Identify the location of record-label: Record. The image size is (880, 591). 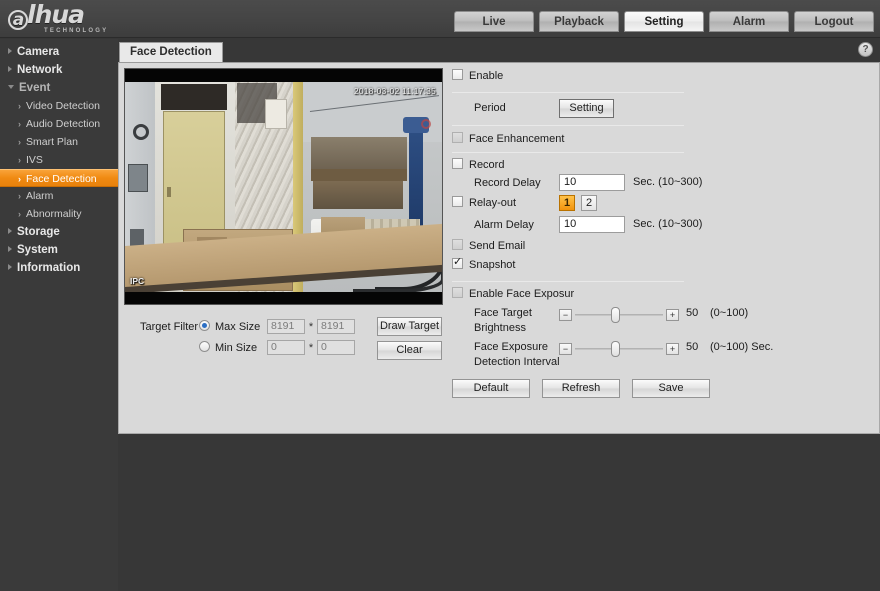
(487, 165).